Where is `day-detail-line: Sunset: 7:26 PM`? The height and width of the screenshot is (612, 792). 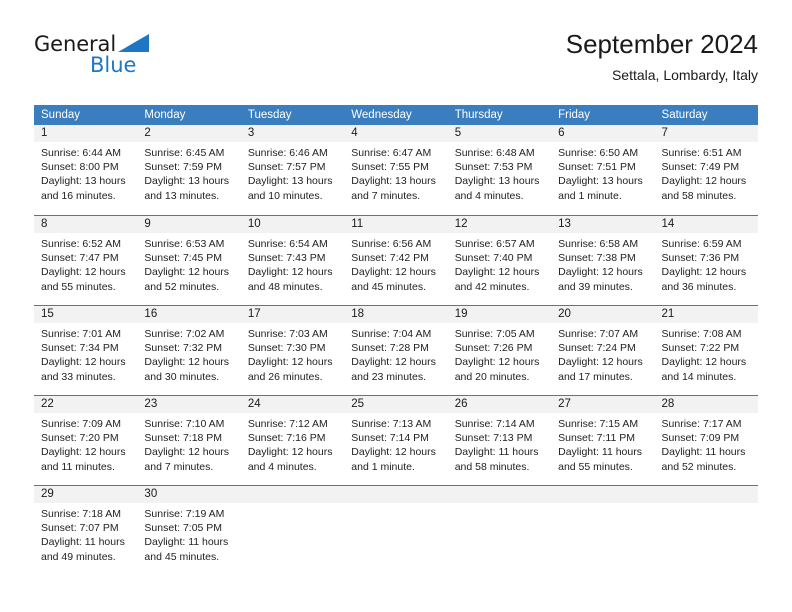
day-detail-line: Sunset: 7:26 PM is located at coordinates (493, 348).